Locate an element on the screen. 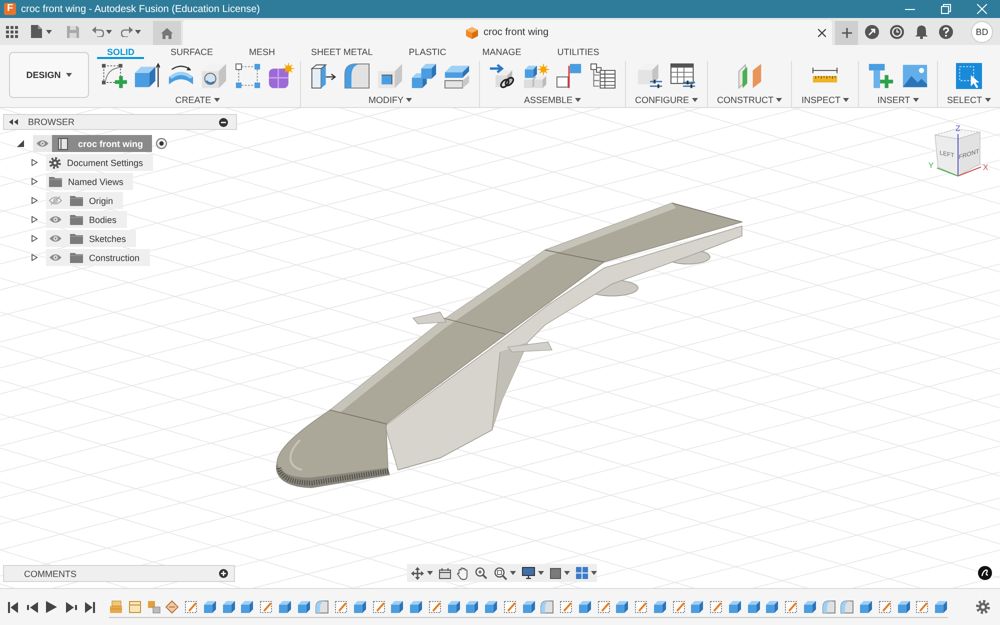 This screenshot has height=625, width=1000. zoom-icon is located at coordinates (481, 573).